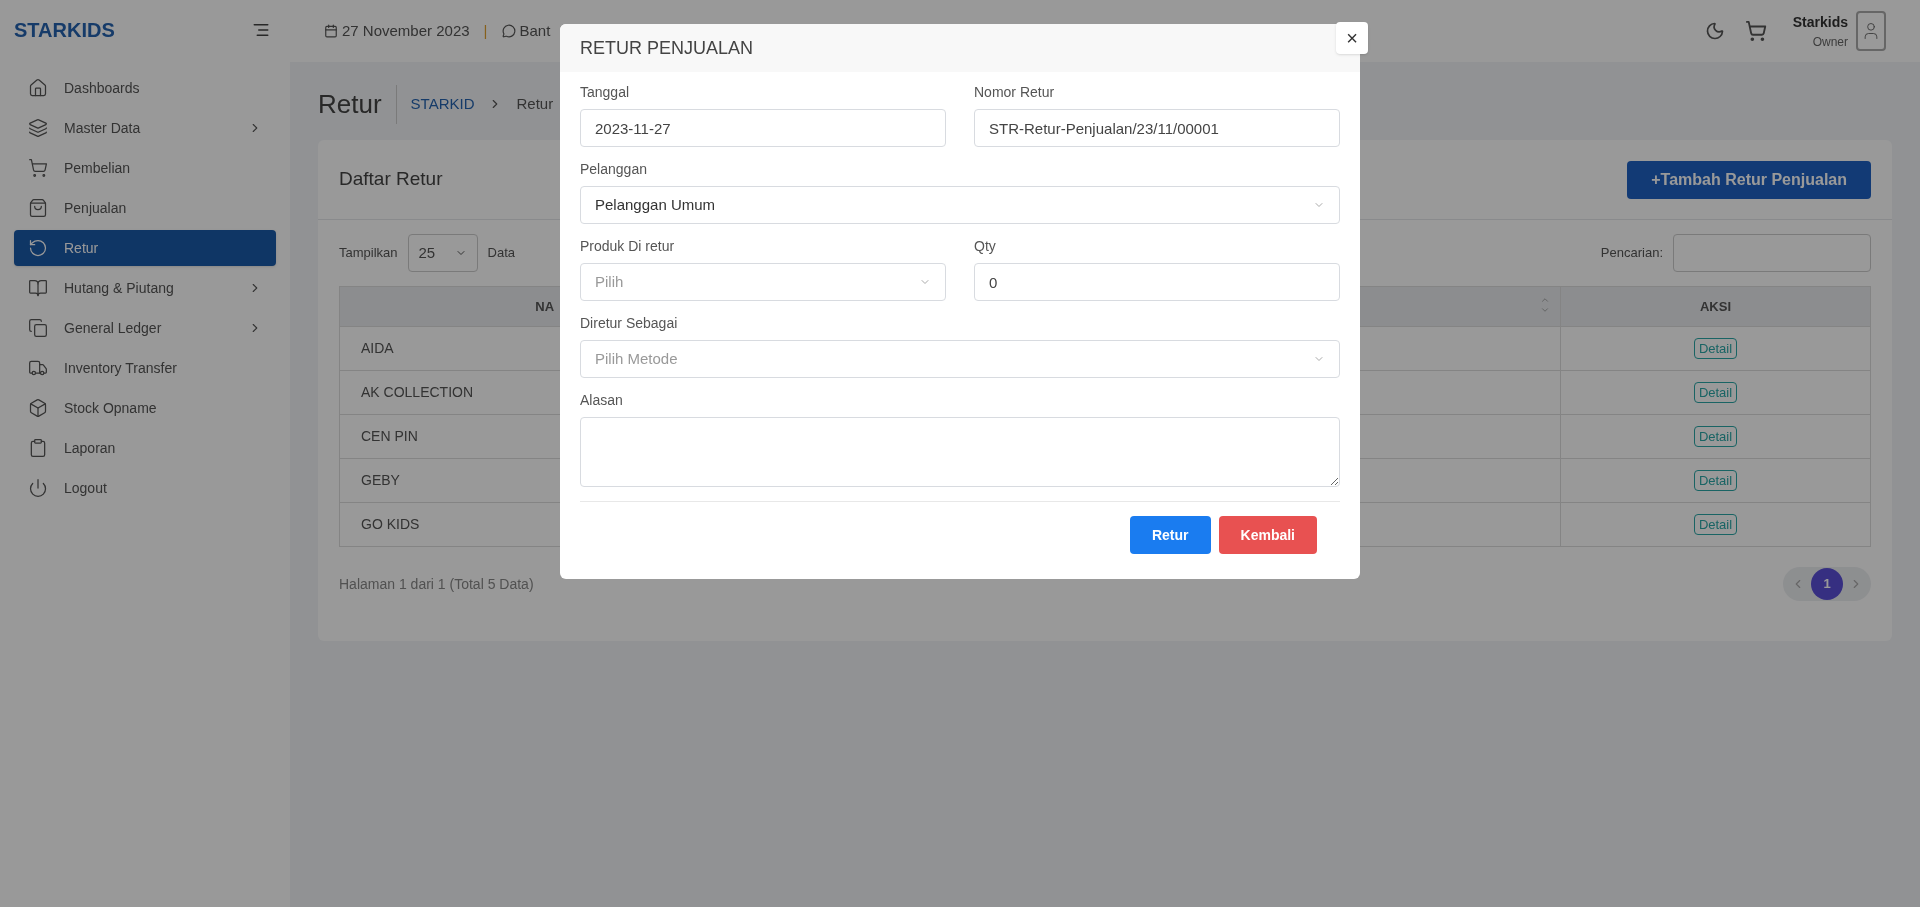 The width and height of the screenshot is (1920, 907). Describe the element at coordinates (391, 179) in the screenshot. I see `card-title: Daftar Retur` at that location.